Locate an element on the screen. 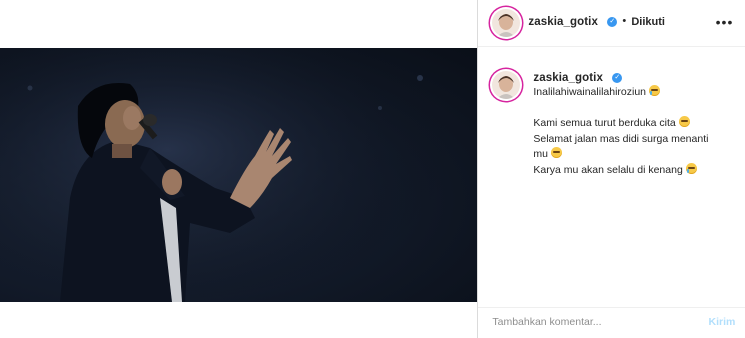  avatar is located at coordinates (506, 23).